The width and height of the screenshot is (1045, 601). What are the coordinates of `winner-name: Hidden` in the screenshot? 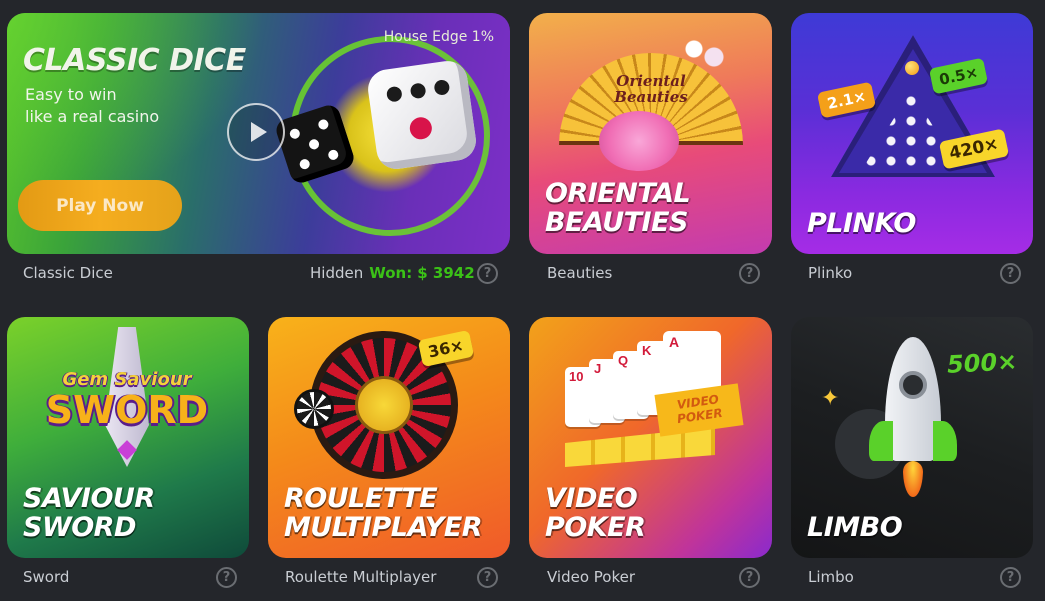 It's located at (337, 273).